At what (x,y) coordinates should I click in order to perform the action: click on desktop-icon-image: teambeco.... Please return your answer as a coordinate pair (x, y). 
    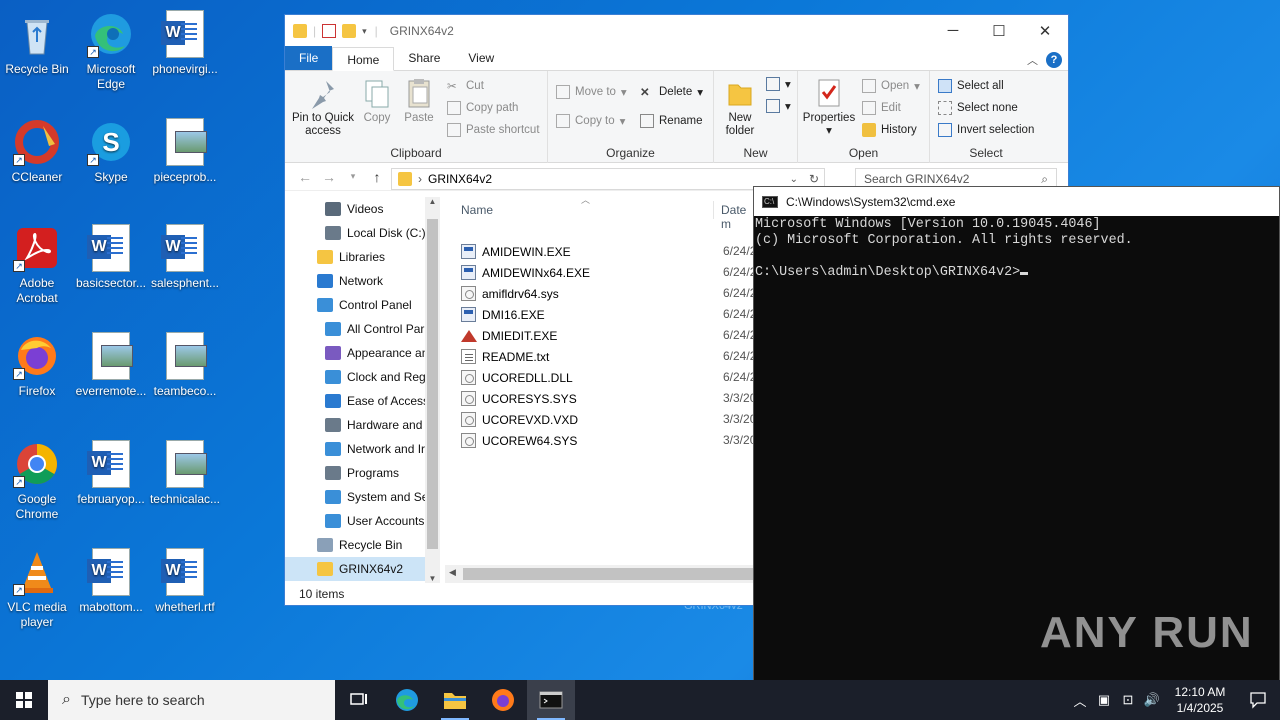
    Looking at the image, I should click on (185, 362).